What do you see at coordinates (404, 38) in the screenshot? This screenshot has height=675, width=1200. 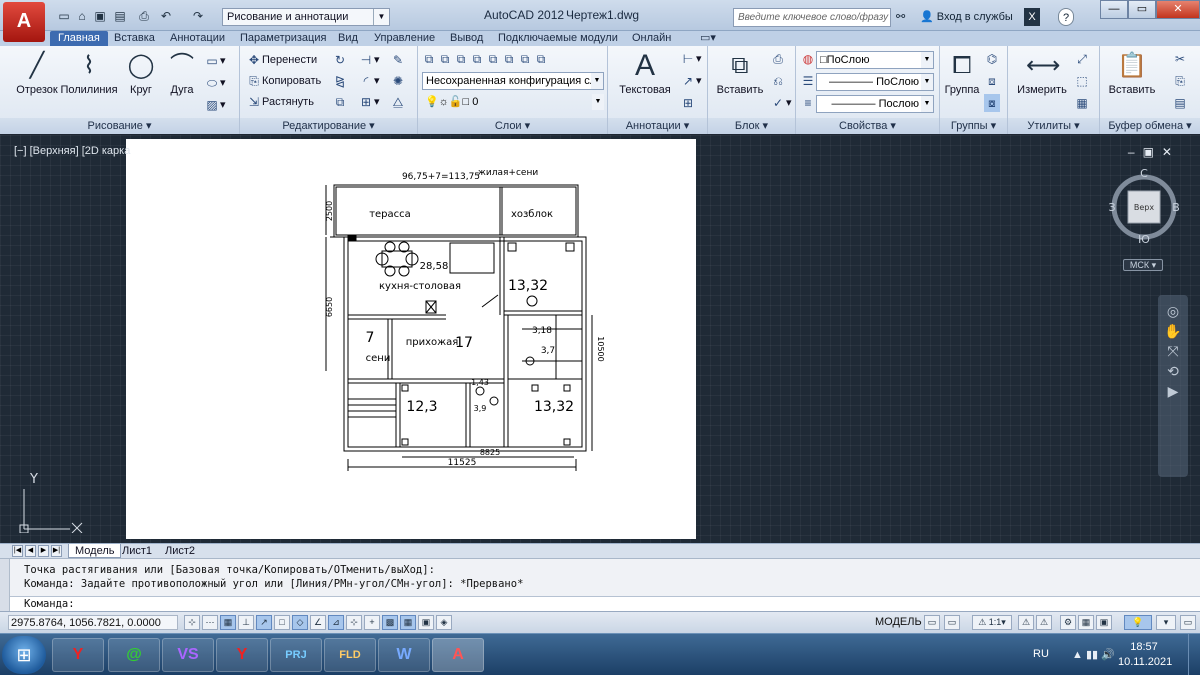 I see `tab-manage: Управление` at bounding box center [404, 38].